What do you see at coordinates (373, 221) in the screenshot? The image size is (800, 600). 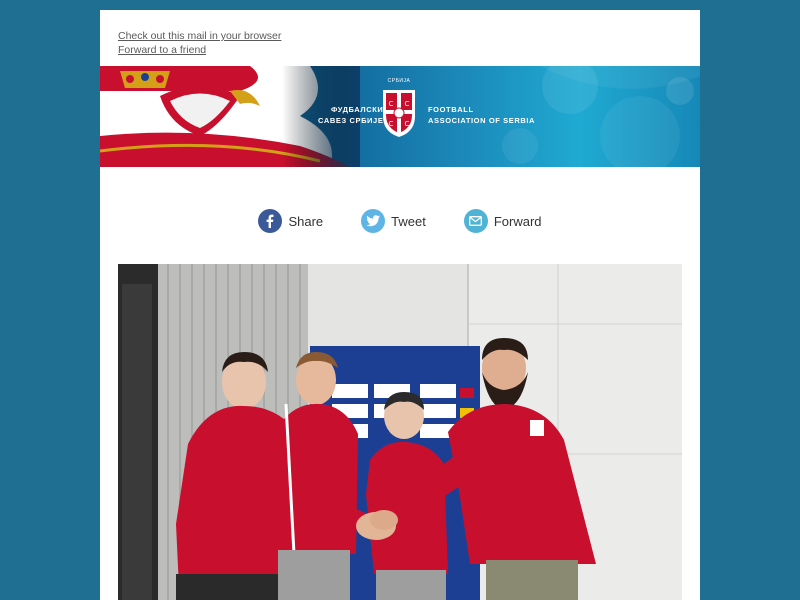 I see `twitter-icon` at bounding box center [373, 221].